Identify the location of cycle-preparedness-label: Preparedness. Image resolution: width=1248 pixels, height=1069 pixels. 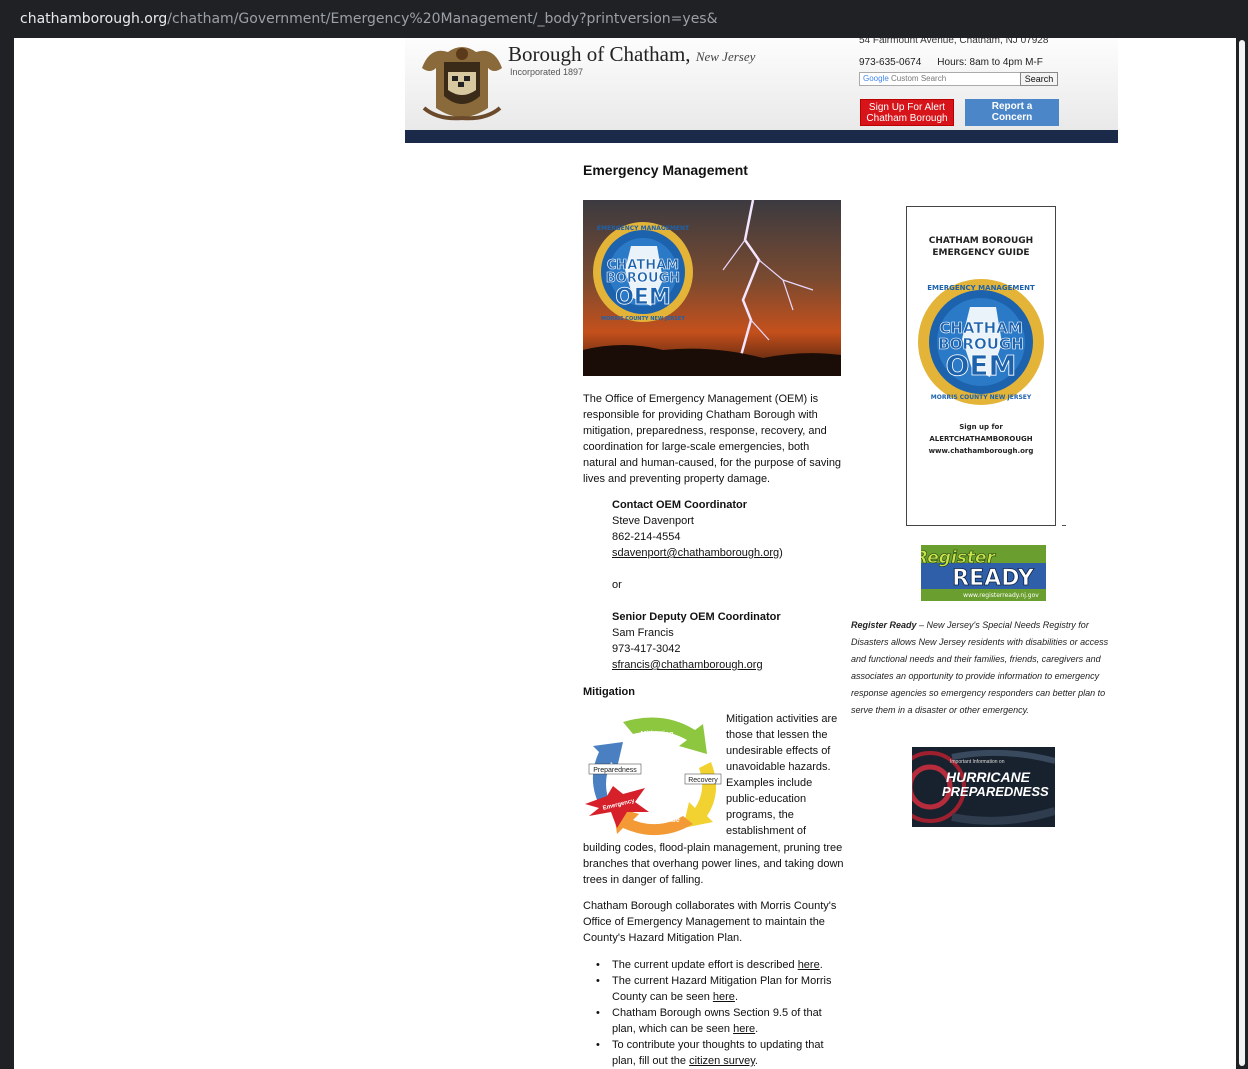
(615, 770).